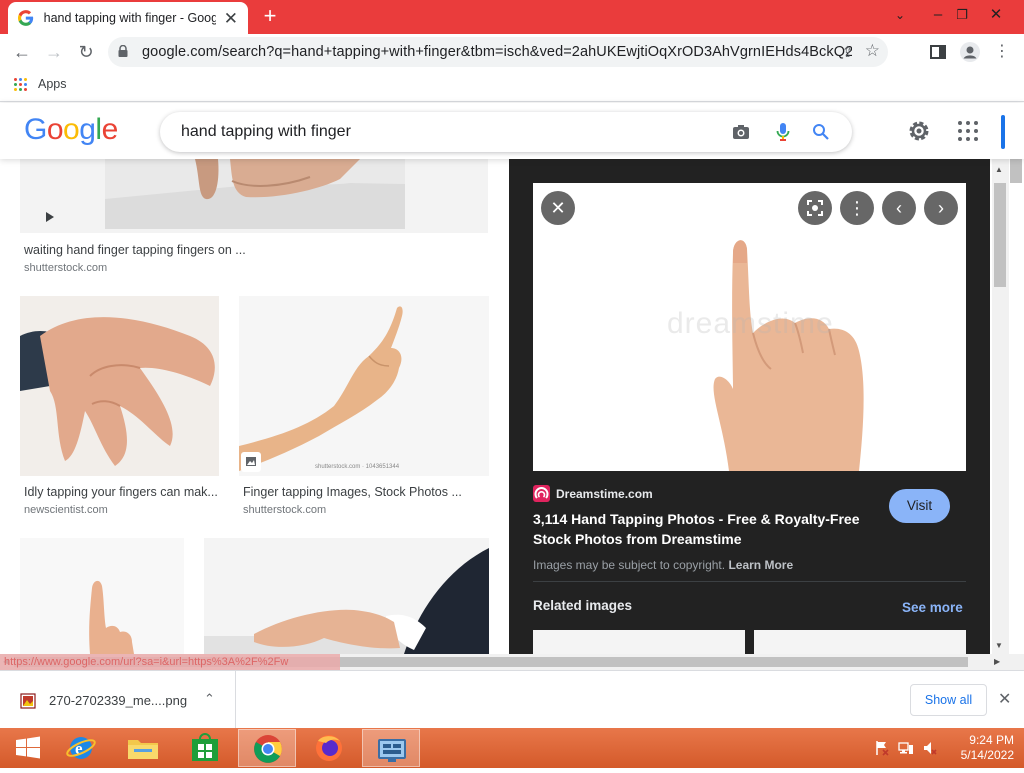  I want to click on taskbar: e 9:24 PM 5/14/2022, so click(512, 748).